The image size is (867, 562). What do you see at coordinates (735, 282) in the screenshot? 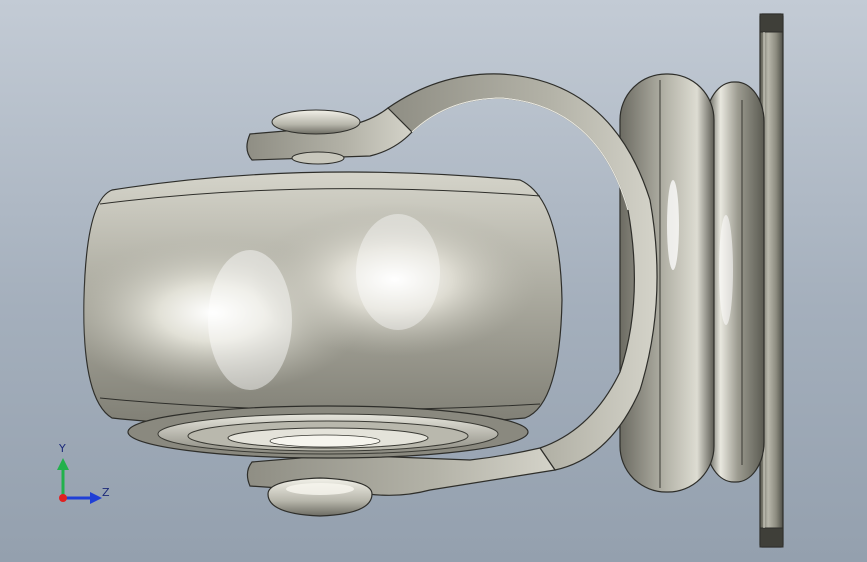
I see `swivel-bearing` at bounding box center [735, 282].